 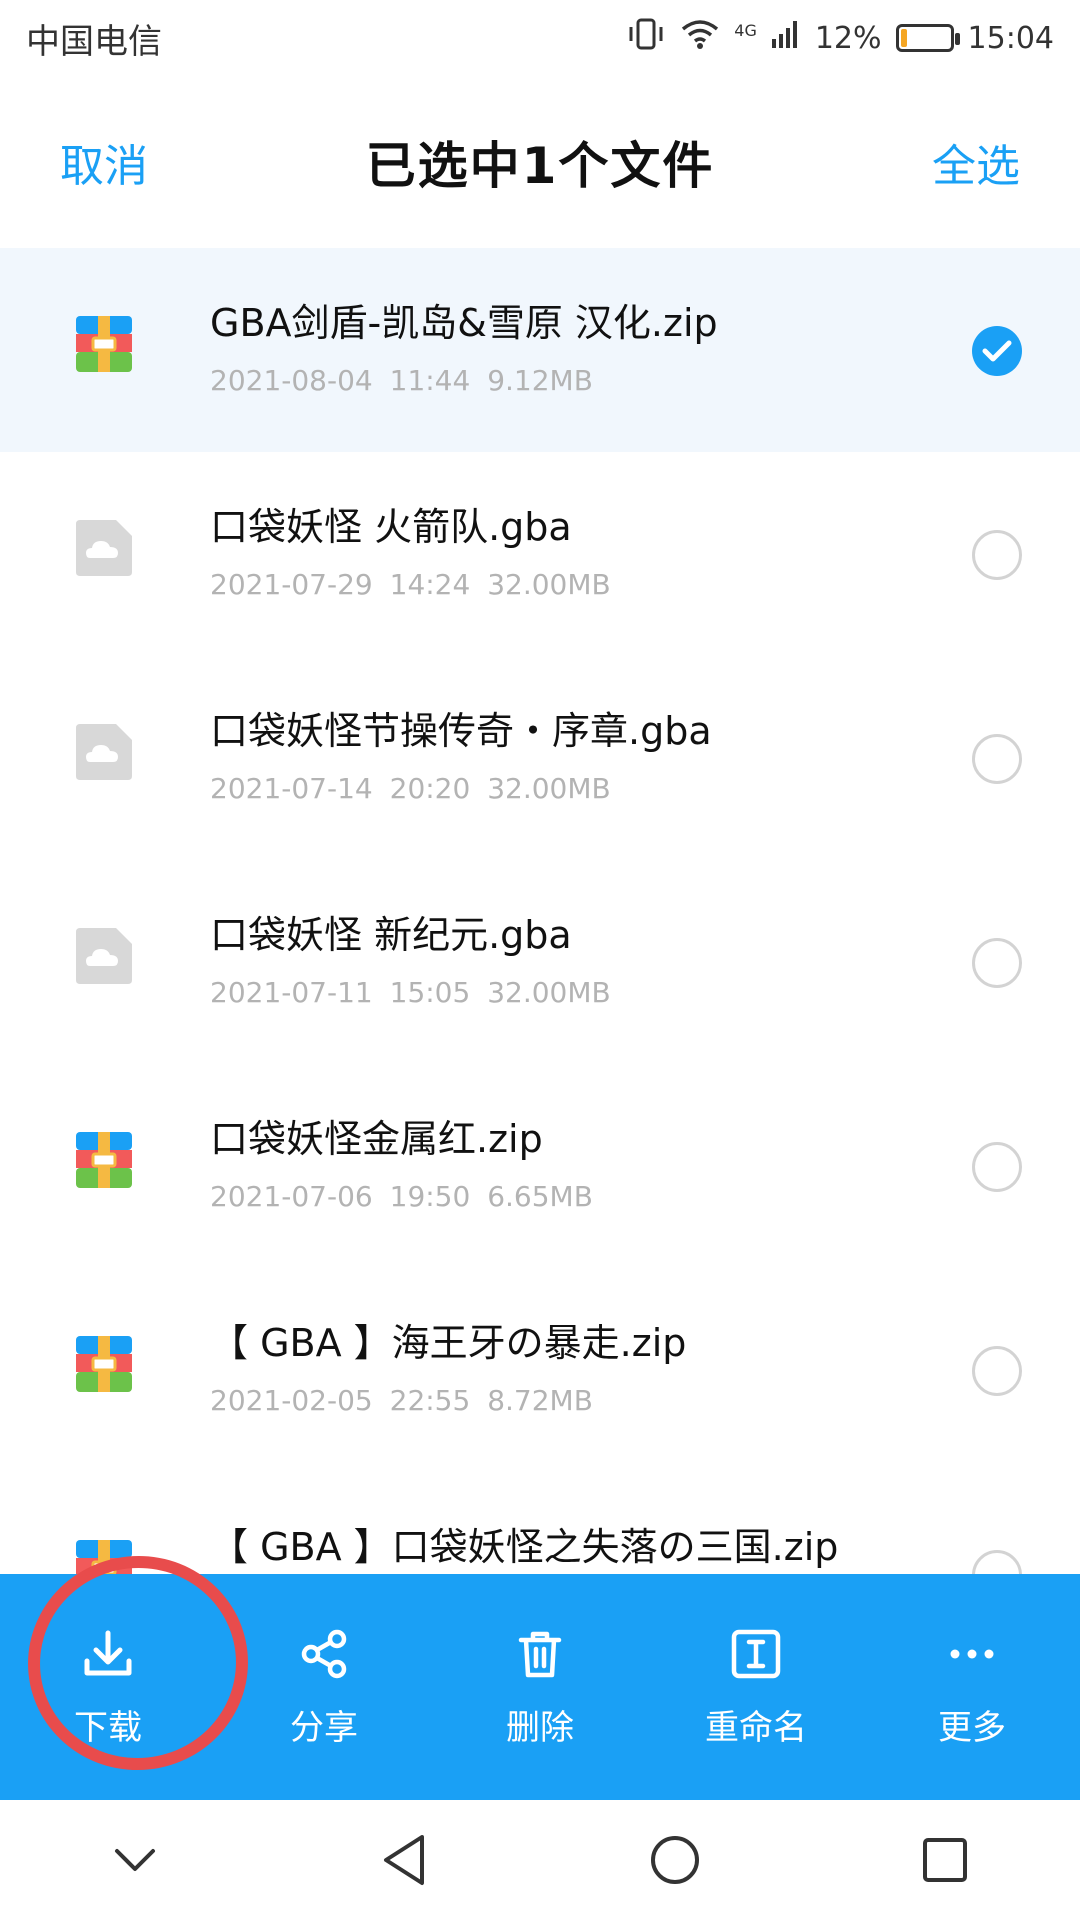 I want to click on select-all-button: 全选, so click(x=976, y=162).